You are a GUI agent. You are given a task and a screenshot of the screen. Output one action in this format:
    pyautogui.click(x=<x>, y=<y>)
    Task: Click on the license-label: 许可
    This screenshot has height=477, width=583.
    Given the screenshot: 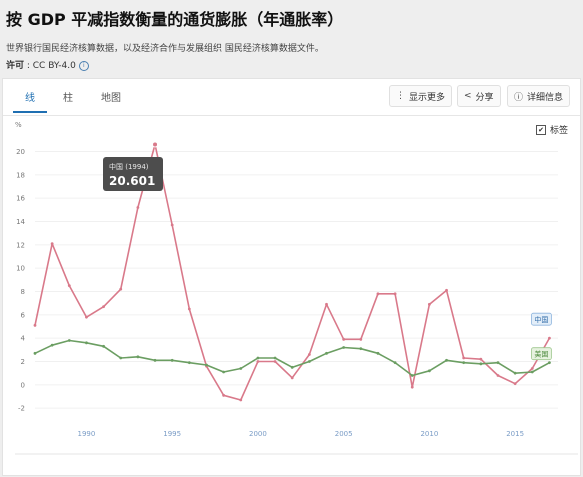 What is the action you would take?
    pyautogui.click(x=15, y=66)
    